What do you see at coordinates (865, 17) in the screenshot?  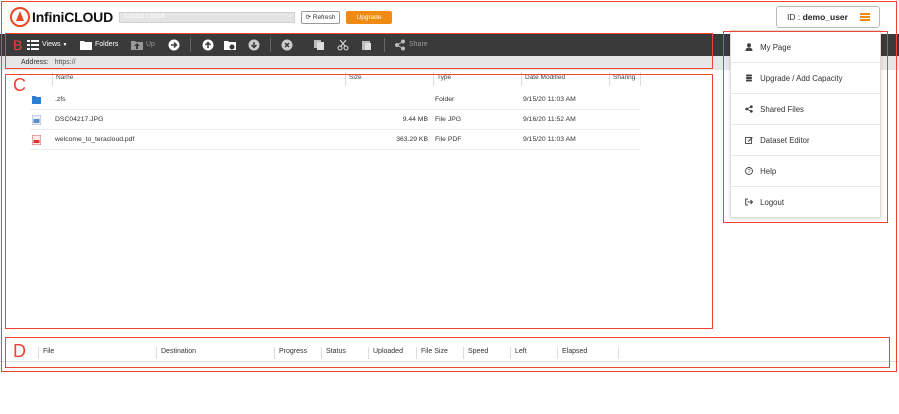 I see `hamburger-icon` at bounding box center [865, 17].